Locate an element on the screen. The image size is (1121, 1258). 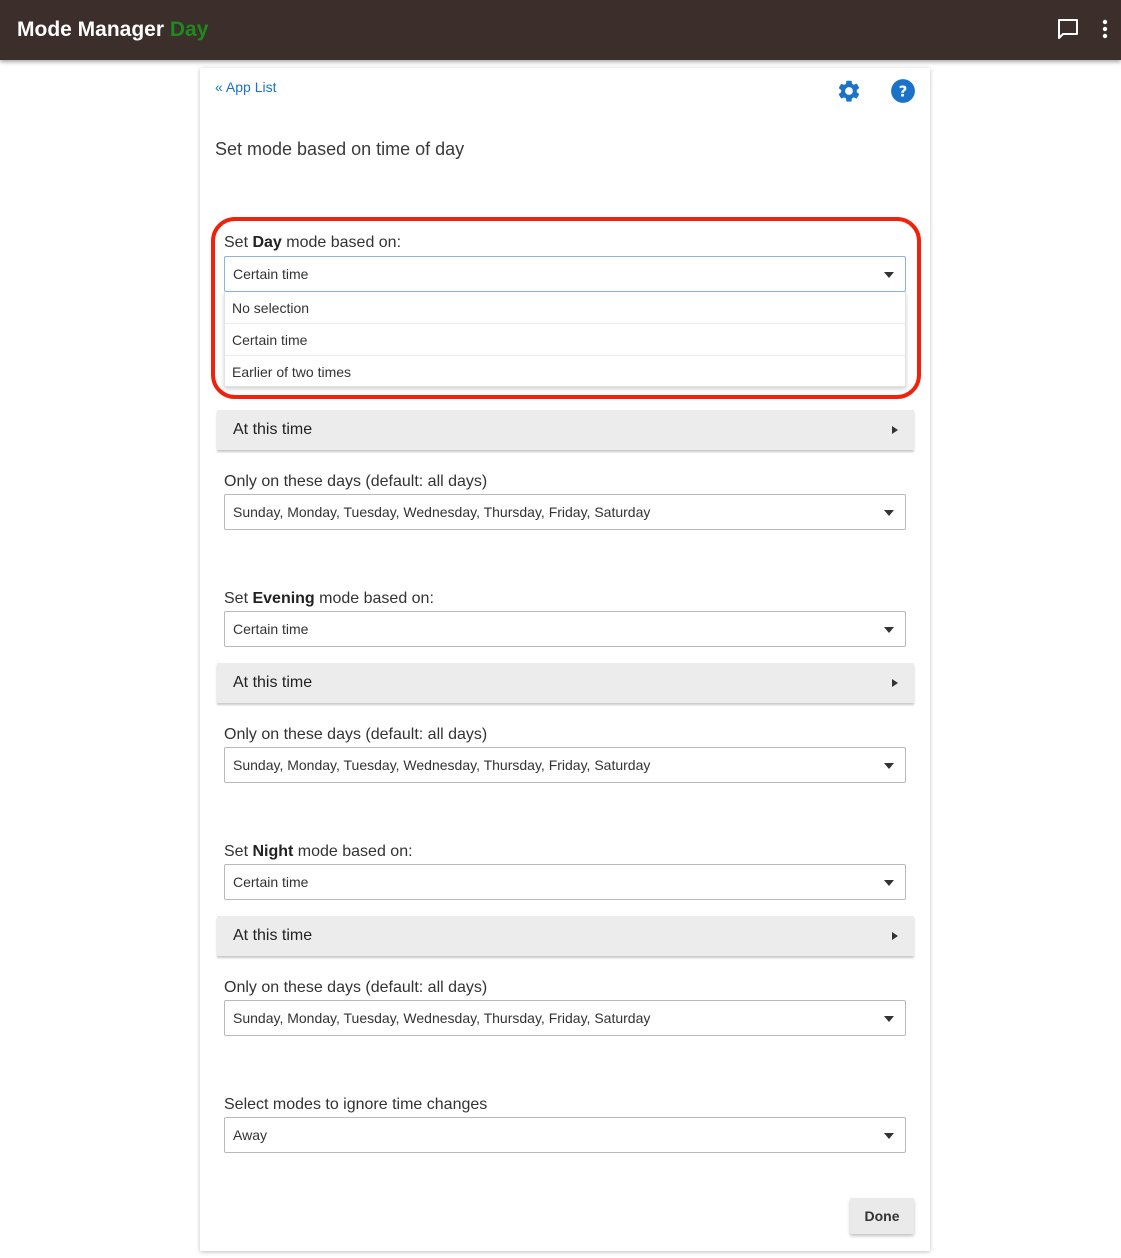
ignore-modes-select-value: Away is located at coordinates (250, 1135).